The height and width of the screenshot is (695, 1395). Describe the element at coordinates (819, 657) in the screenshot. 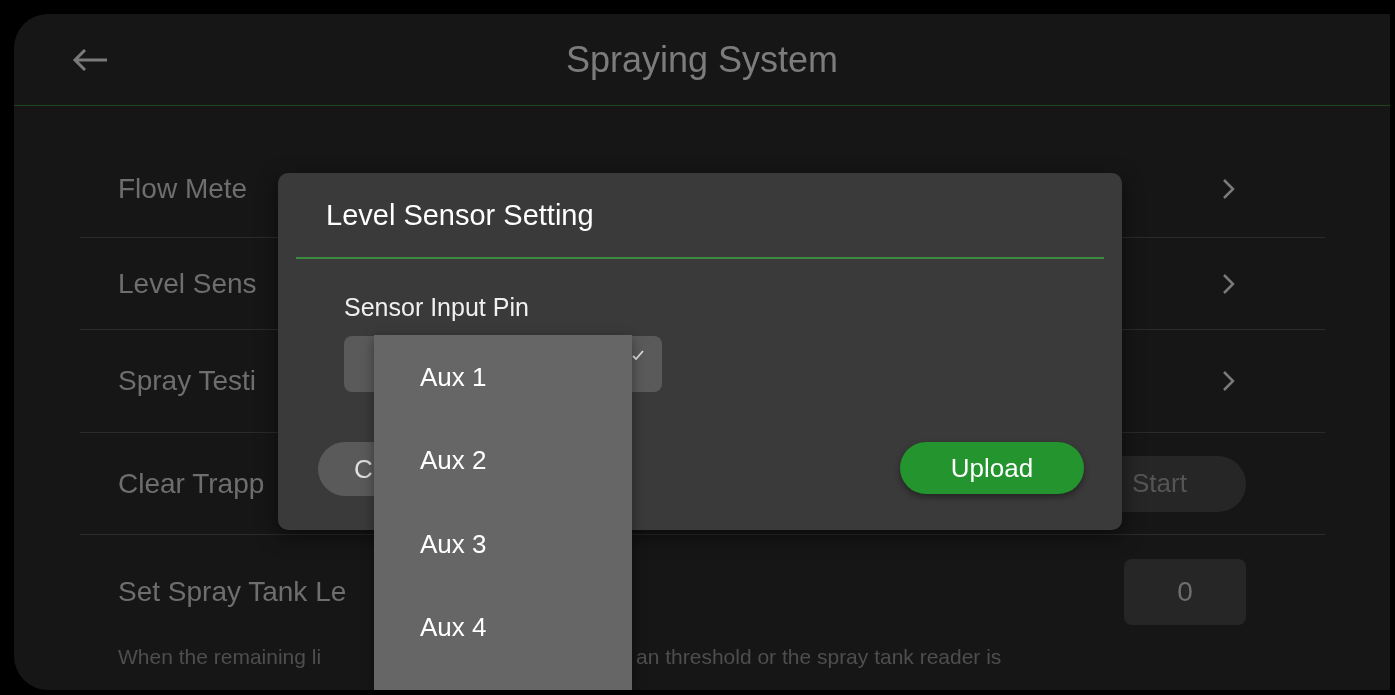

I see `description-text: an threshold or the spray tank reader is` at that location.